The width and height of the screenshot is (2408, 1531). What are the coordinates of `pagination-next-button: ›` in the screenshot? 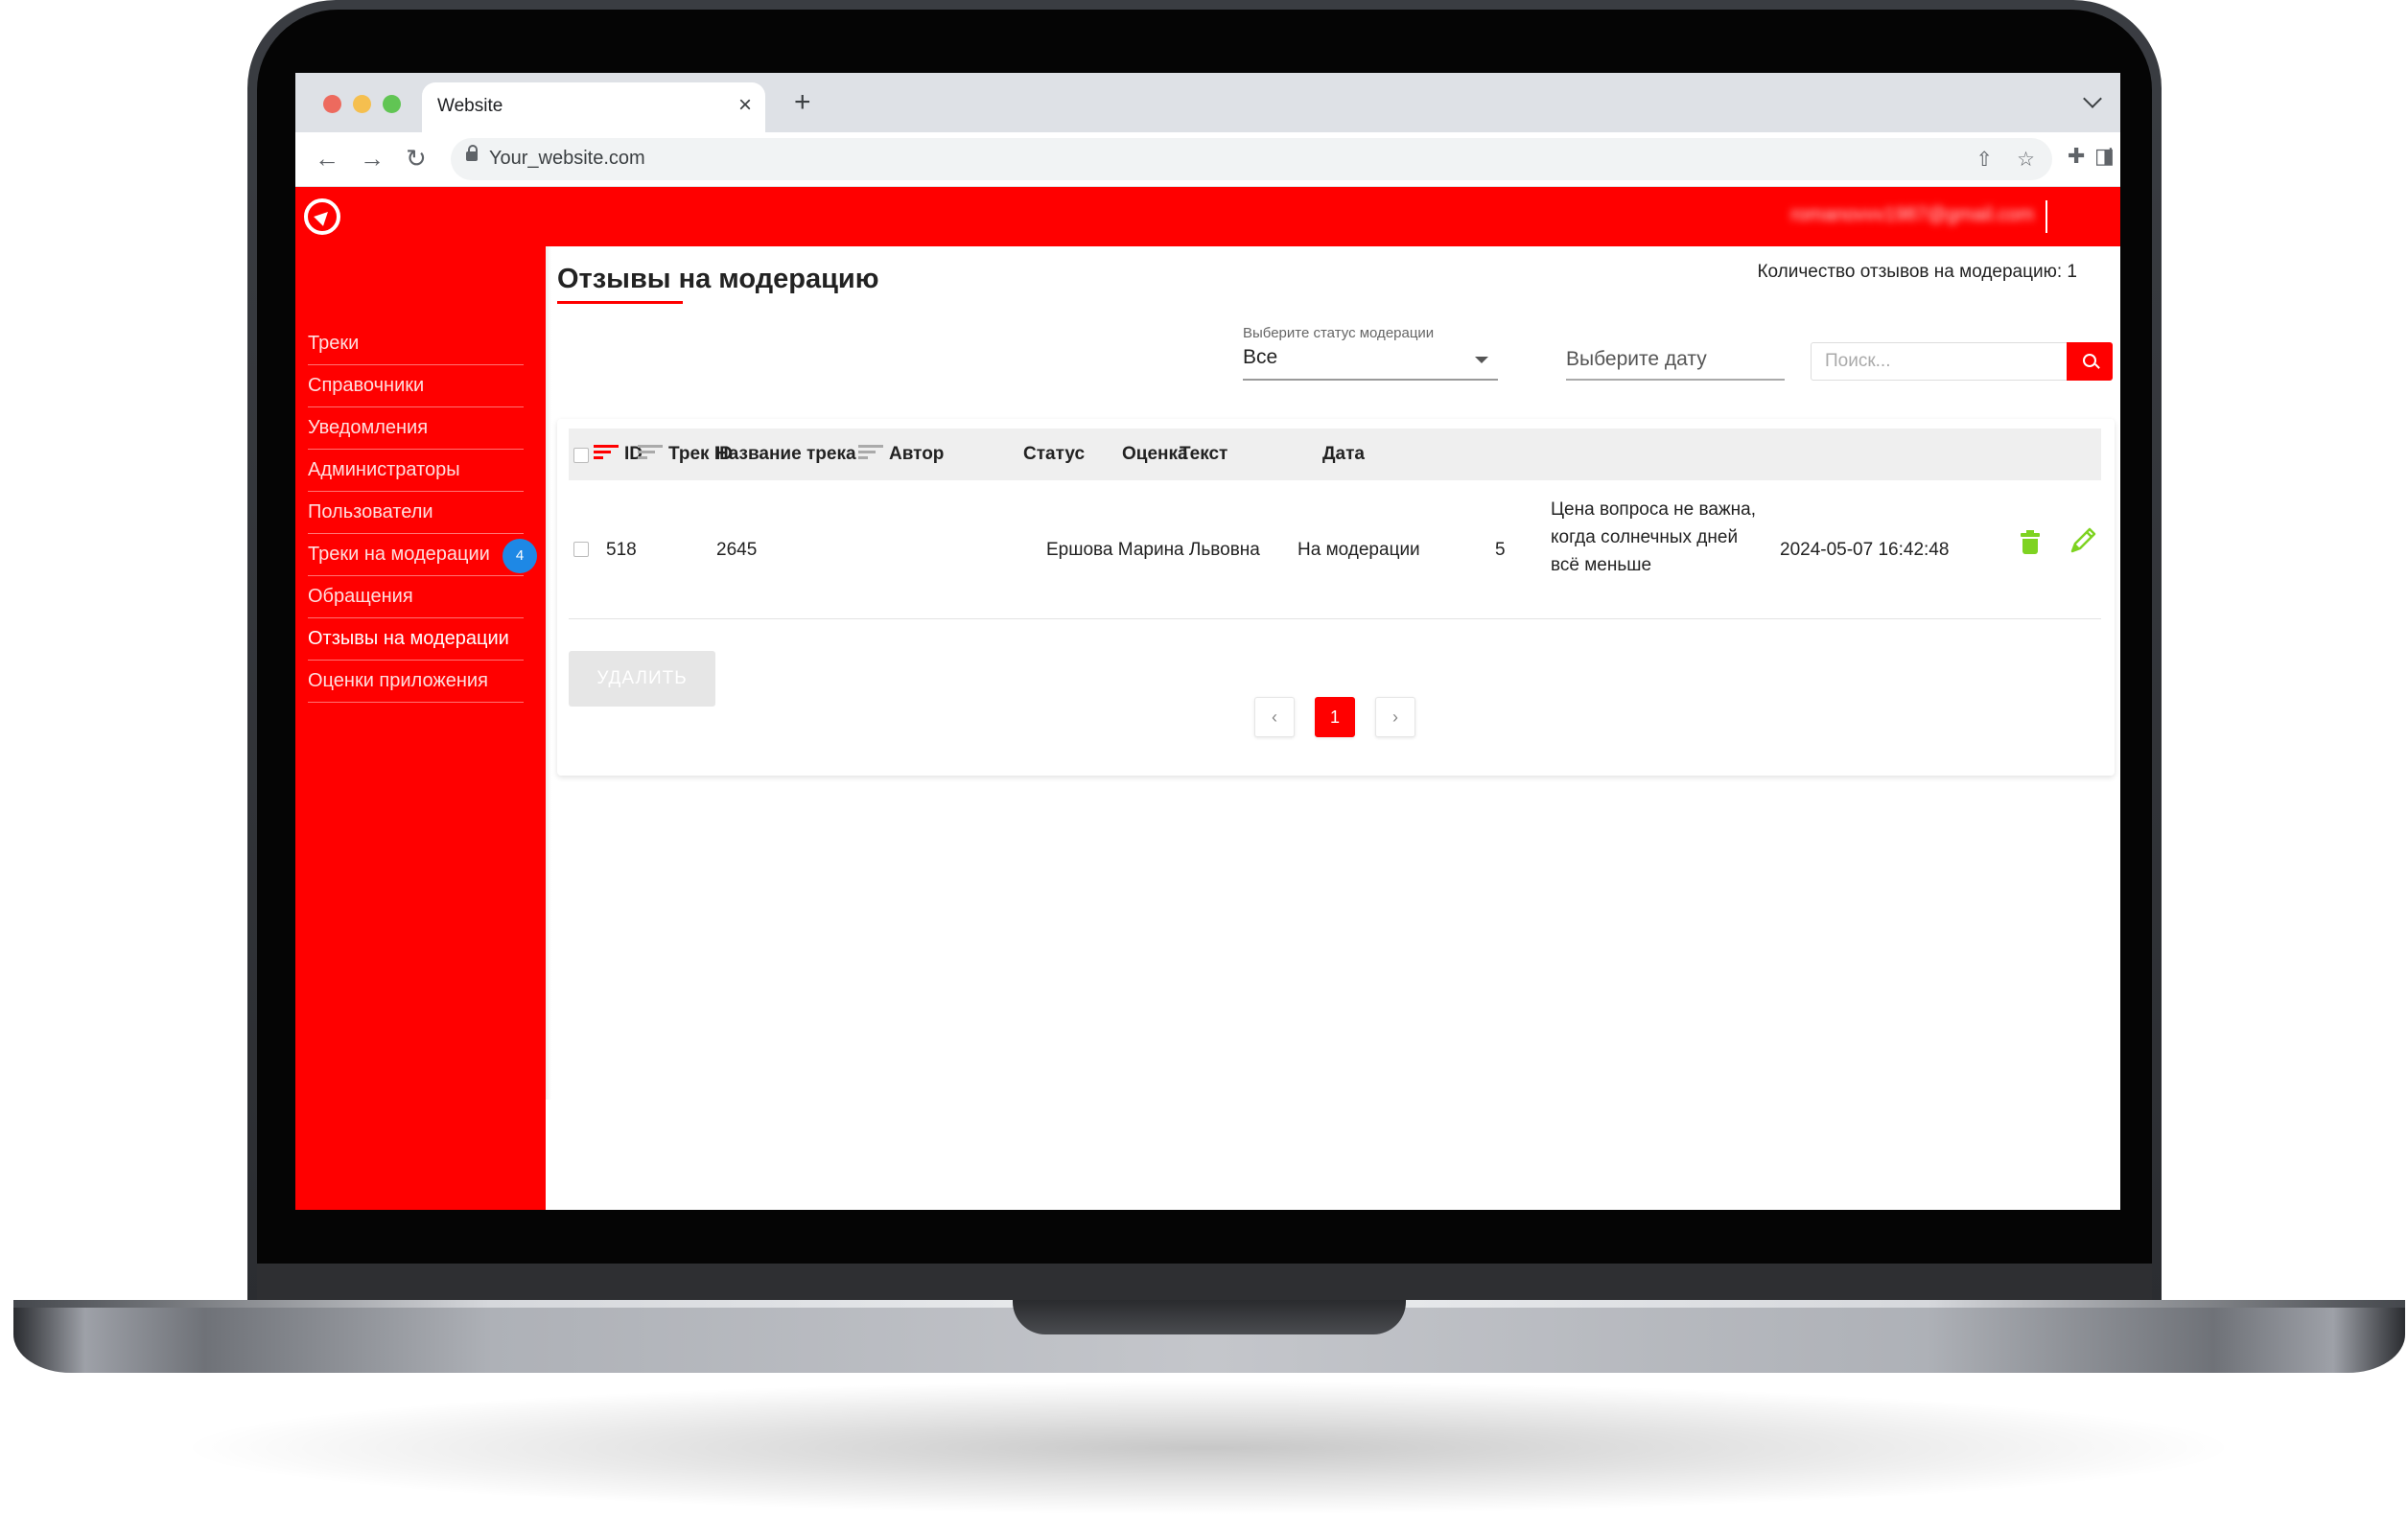 It's located at (1395, 717).